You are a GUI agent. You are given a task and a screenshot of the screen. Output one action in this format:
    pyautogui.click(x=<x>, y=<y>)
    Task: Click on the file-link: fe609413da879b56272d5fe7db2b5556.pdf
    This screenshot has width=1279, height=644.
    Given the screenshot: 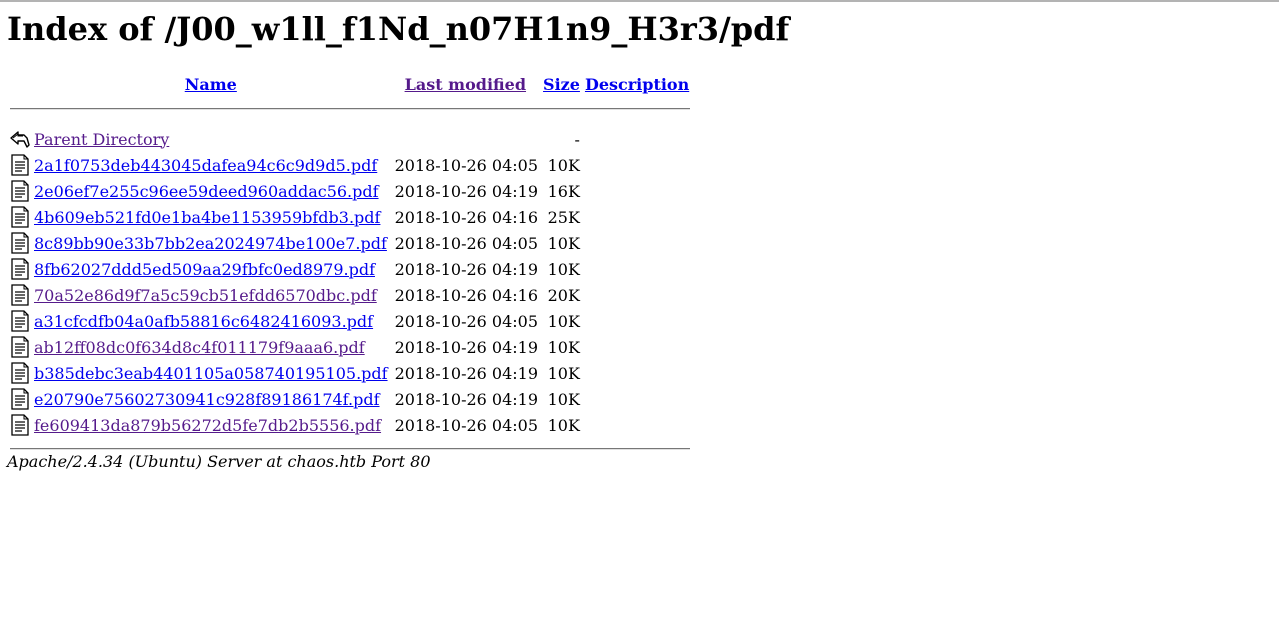 What is the action you would take?
    pyautogui.click(x=207, y=425)
    